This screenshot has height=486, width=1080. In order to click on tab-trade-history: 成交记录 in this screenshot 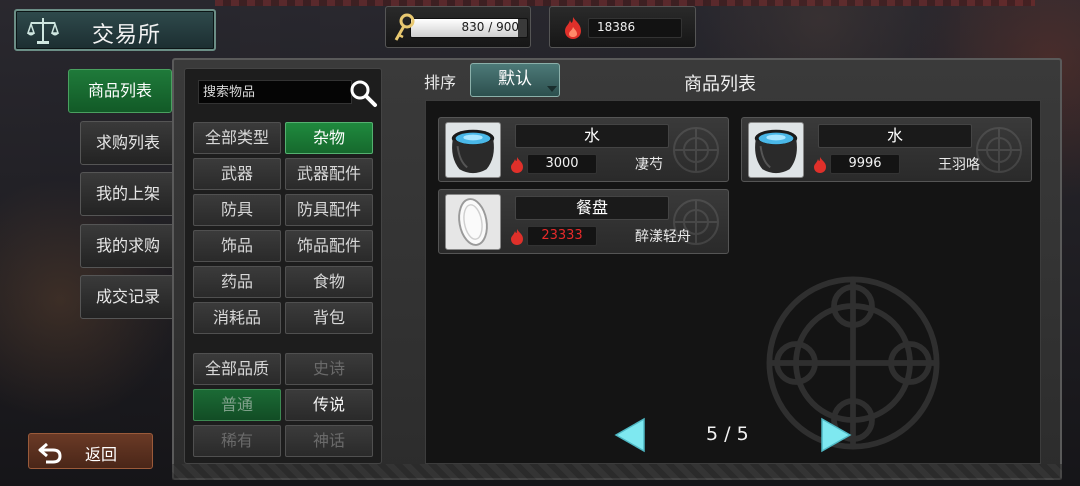, I will do `click(128, 297)`.